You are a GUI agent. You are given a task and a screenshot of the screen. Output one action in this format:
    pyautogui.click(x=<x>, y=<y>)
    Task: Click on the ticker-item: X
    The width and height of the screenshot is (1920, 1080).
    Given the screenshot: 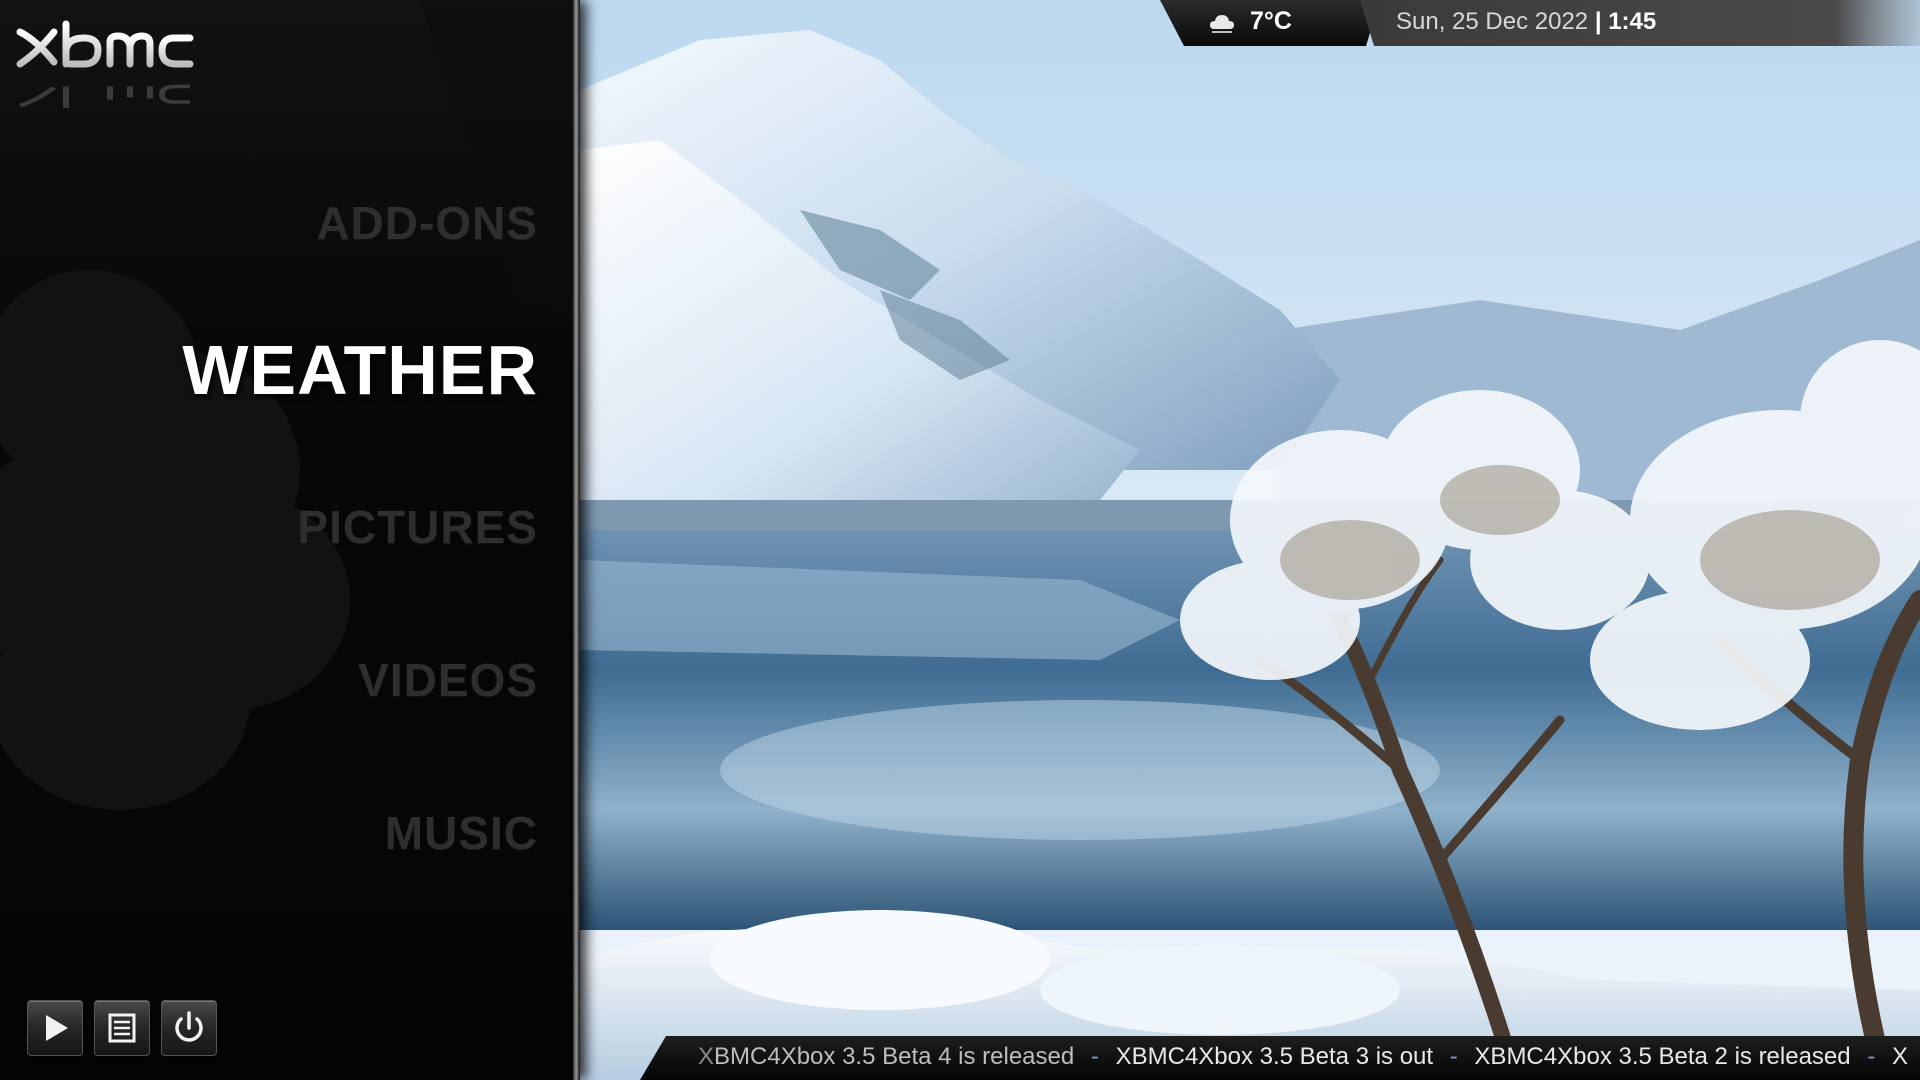 What is the action you would take?
    pyautogui.click(x=1900, y=1056)
    